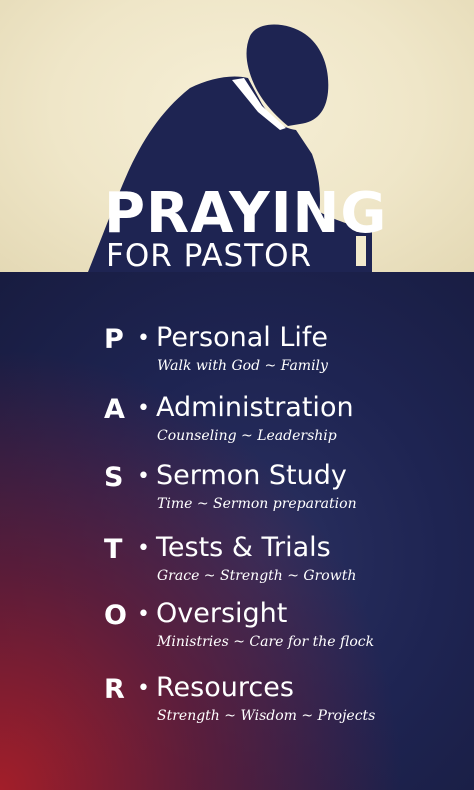 The width and height of the screenshot is (474, 790). What do you see at coordinates (257, 576) in the screenshot?
I see `item-subtitle: Grace ~ Strength ~ Growth` at bounding box center [257, 576].